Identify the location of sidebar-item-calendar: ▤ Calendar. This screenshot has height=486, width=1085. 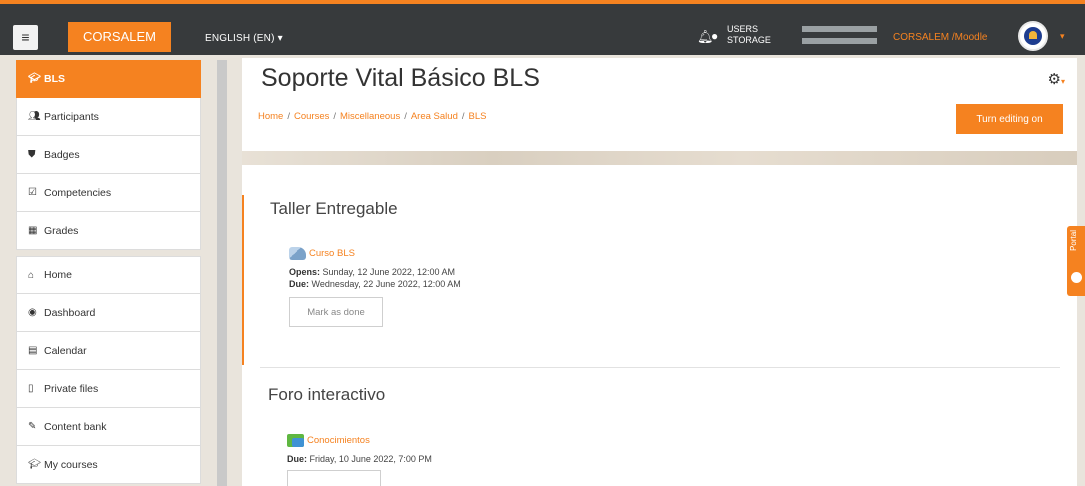
(108, 351).